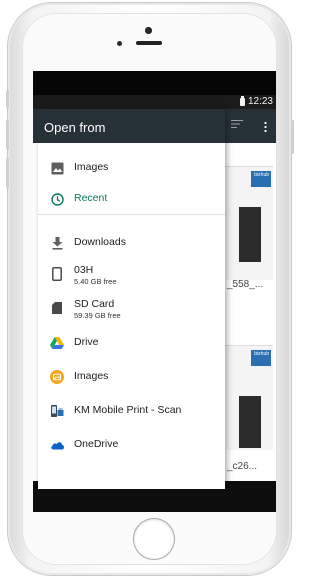  What do you see at coordinates (154, 83) in the screenshot?
I see `top-bezel-area` at bounding box center [154, 83].